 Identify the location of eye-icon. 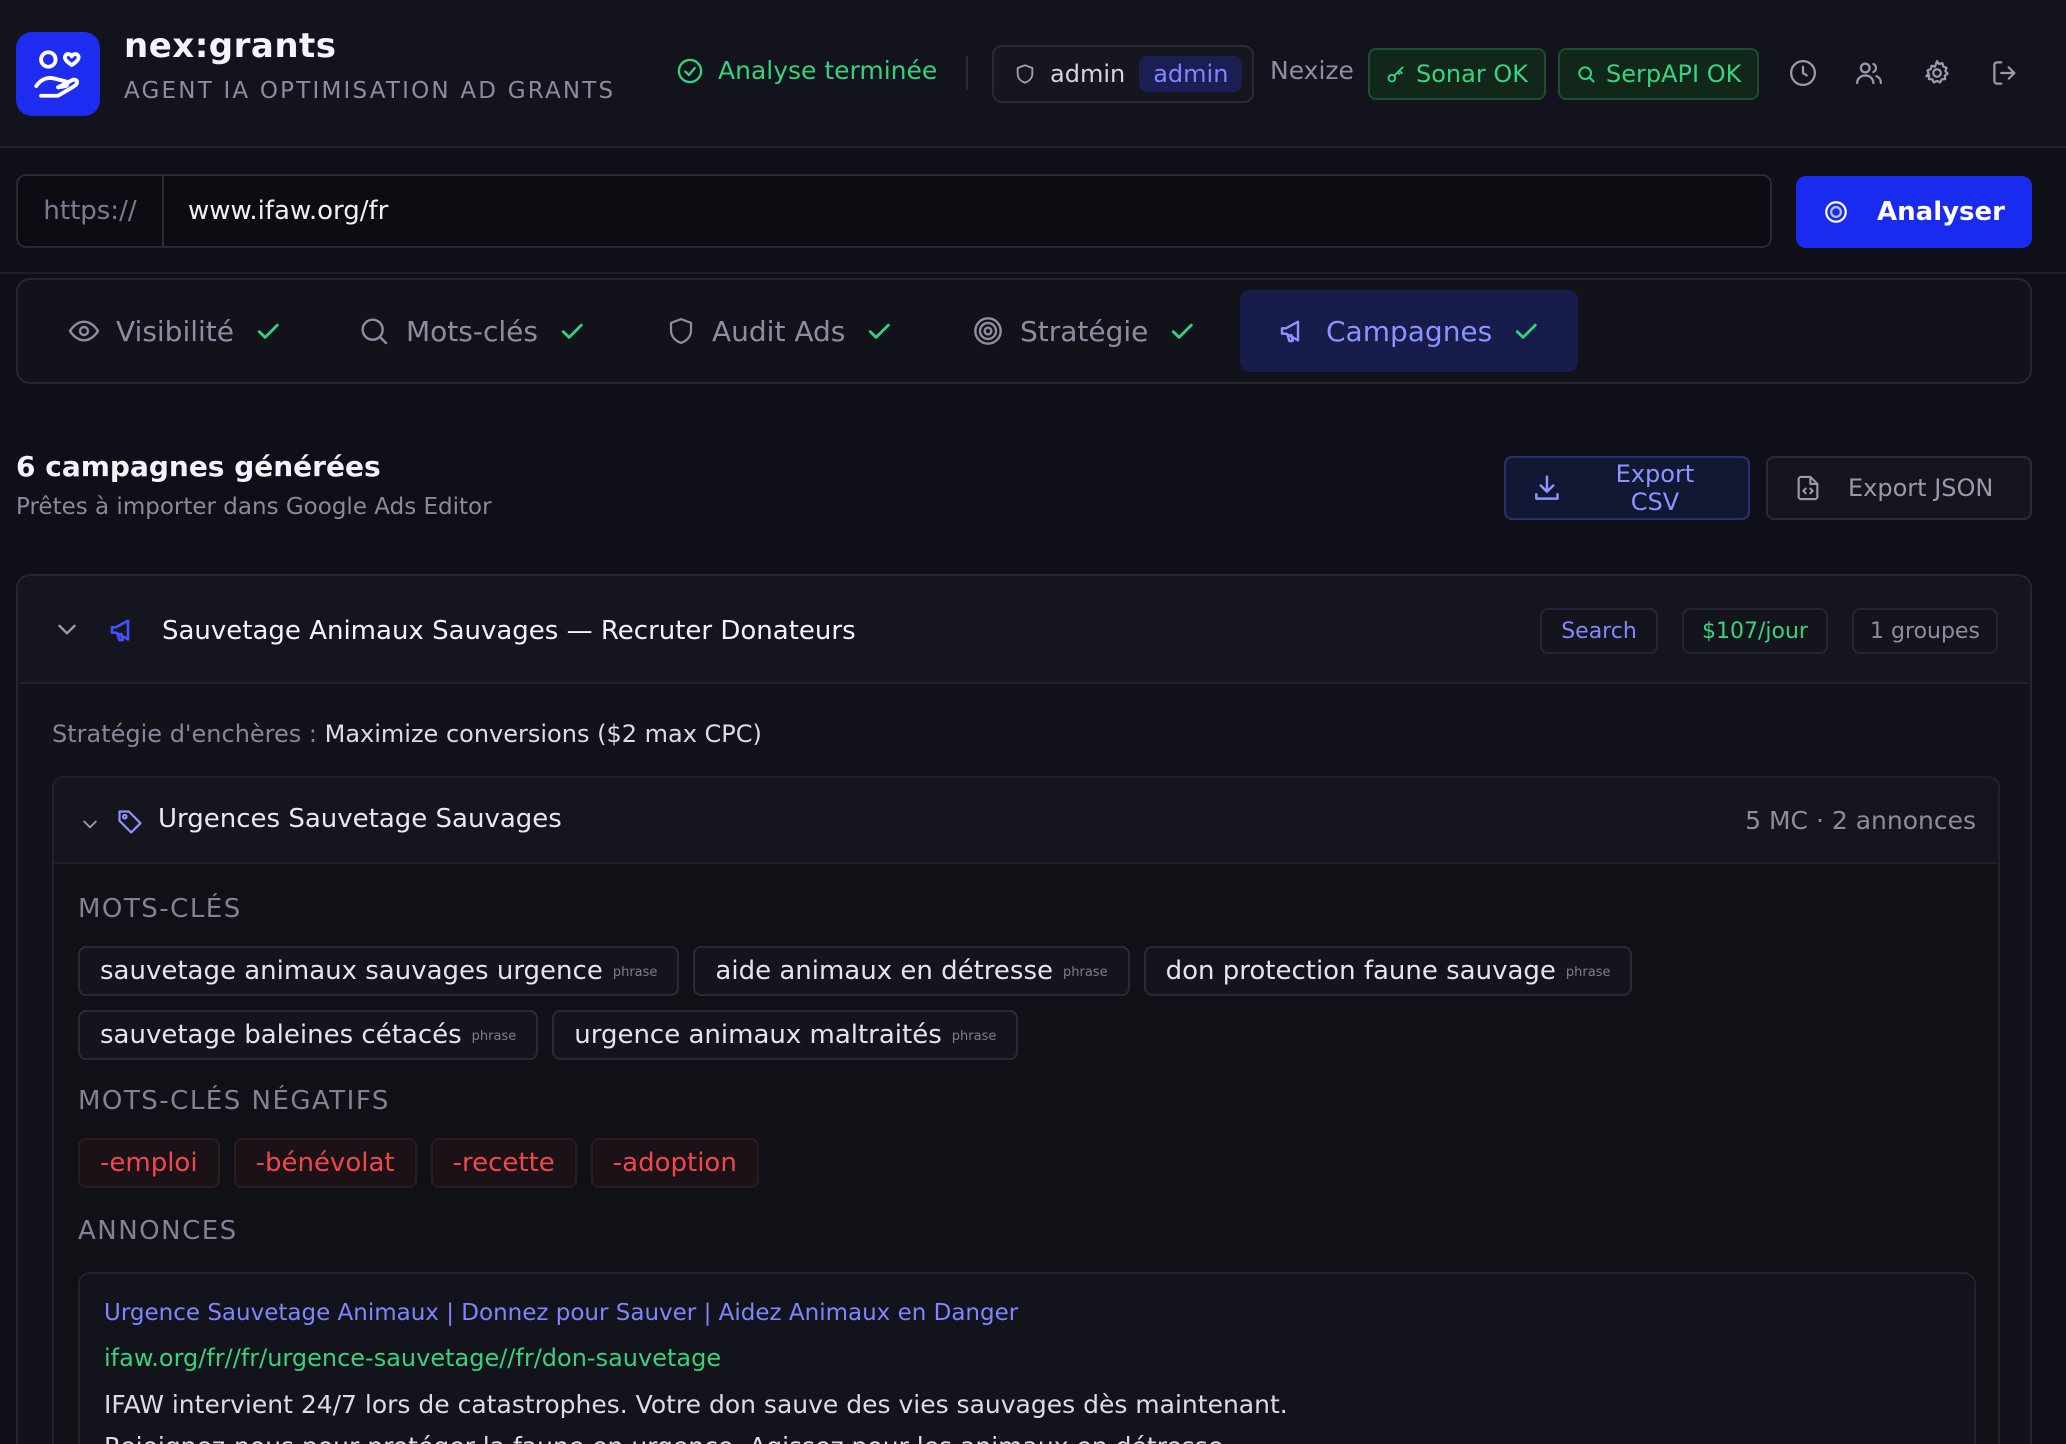
(84, 331).